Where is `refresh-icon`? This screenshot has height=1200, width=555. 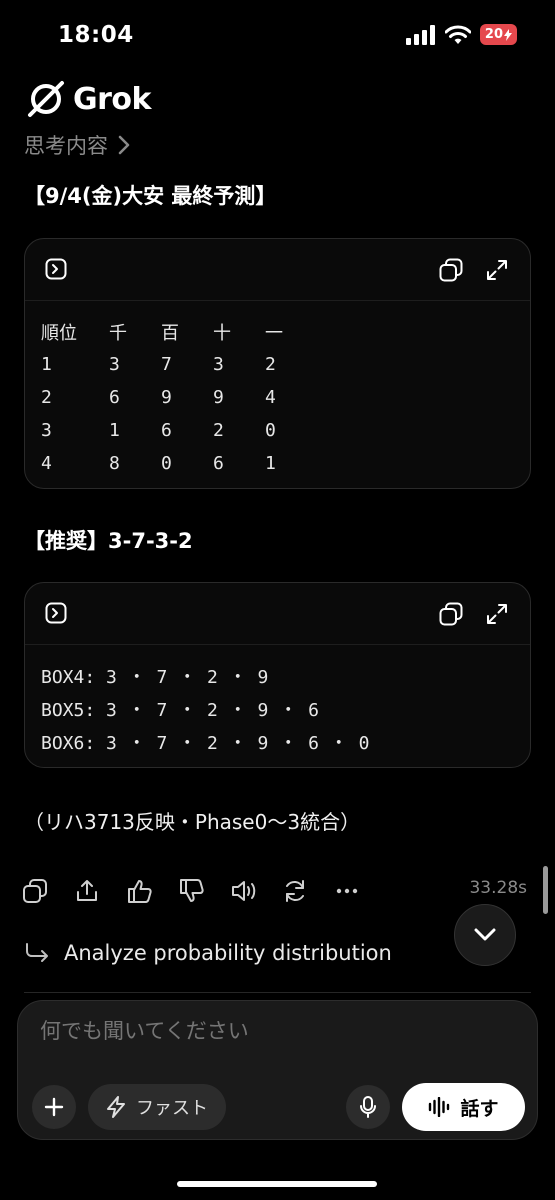 refresh-icon is located at coordinates (295, 891).